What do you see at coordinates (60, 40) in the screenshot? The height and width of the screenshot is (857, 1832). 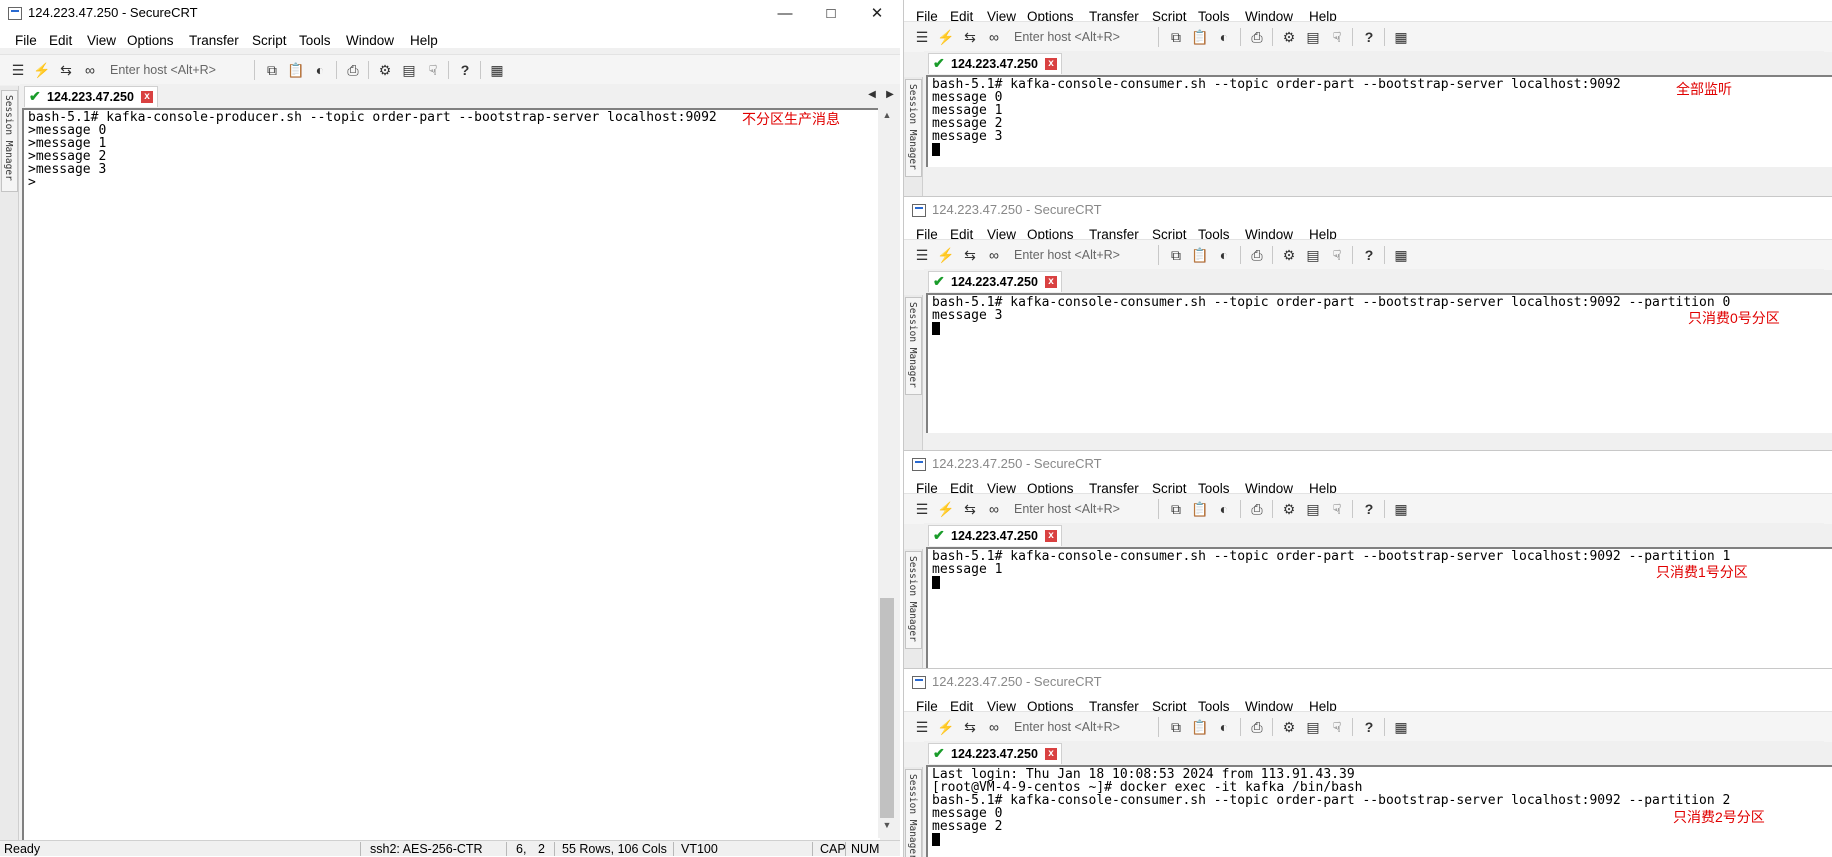 I see `menu-edit: Edit` at bounding box center [60, 40].